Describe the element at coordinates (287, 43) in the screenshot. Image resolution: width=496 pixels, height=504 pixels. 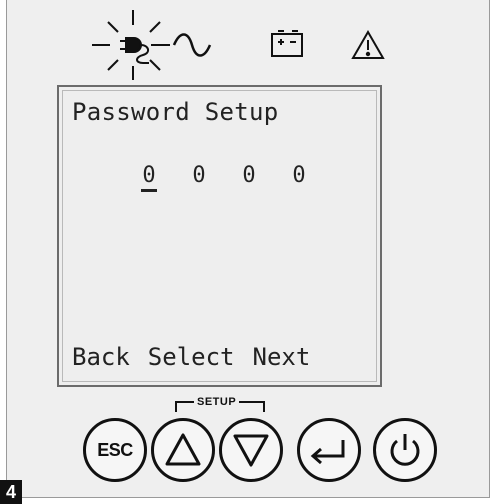
I see `battery-icon` at that location.